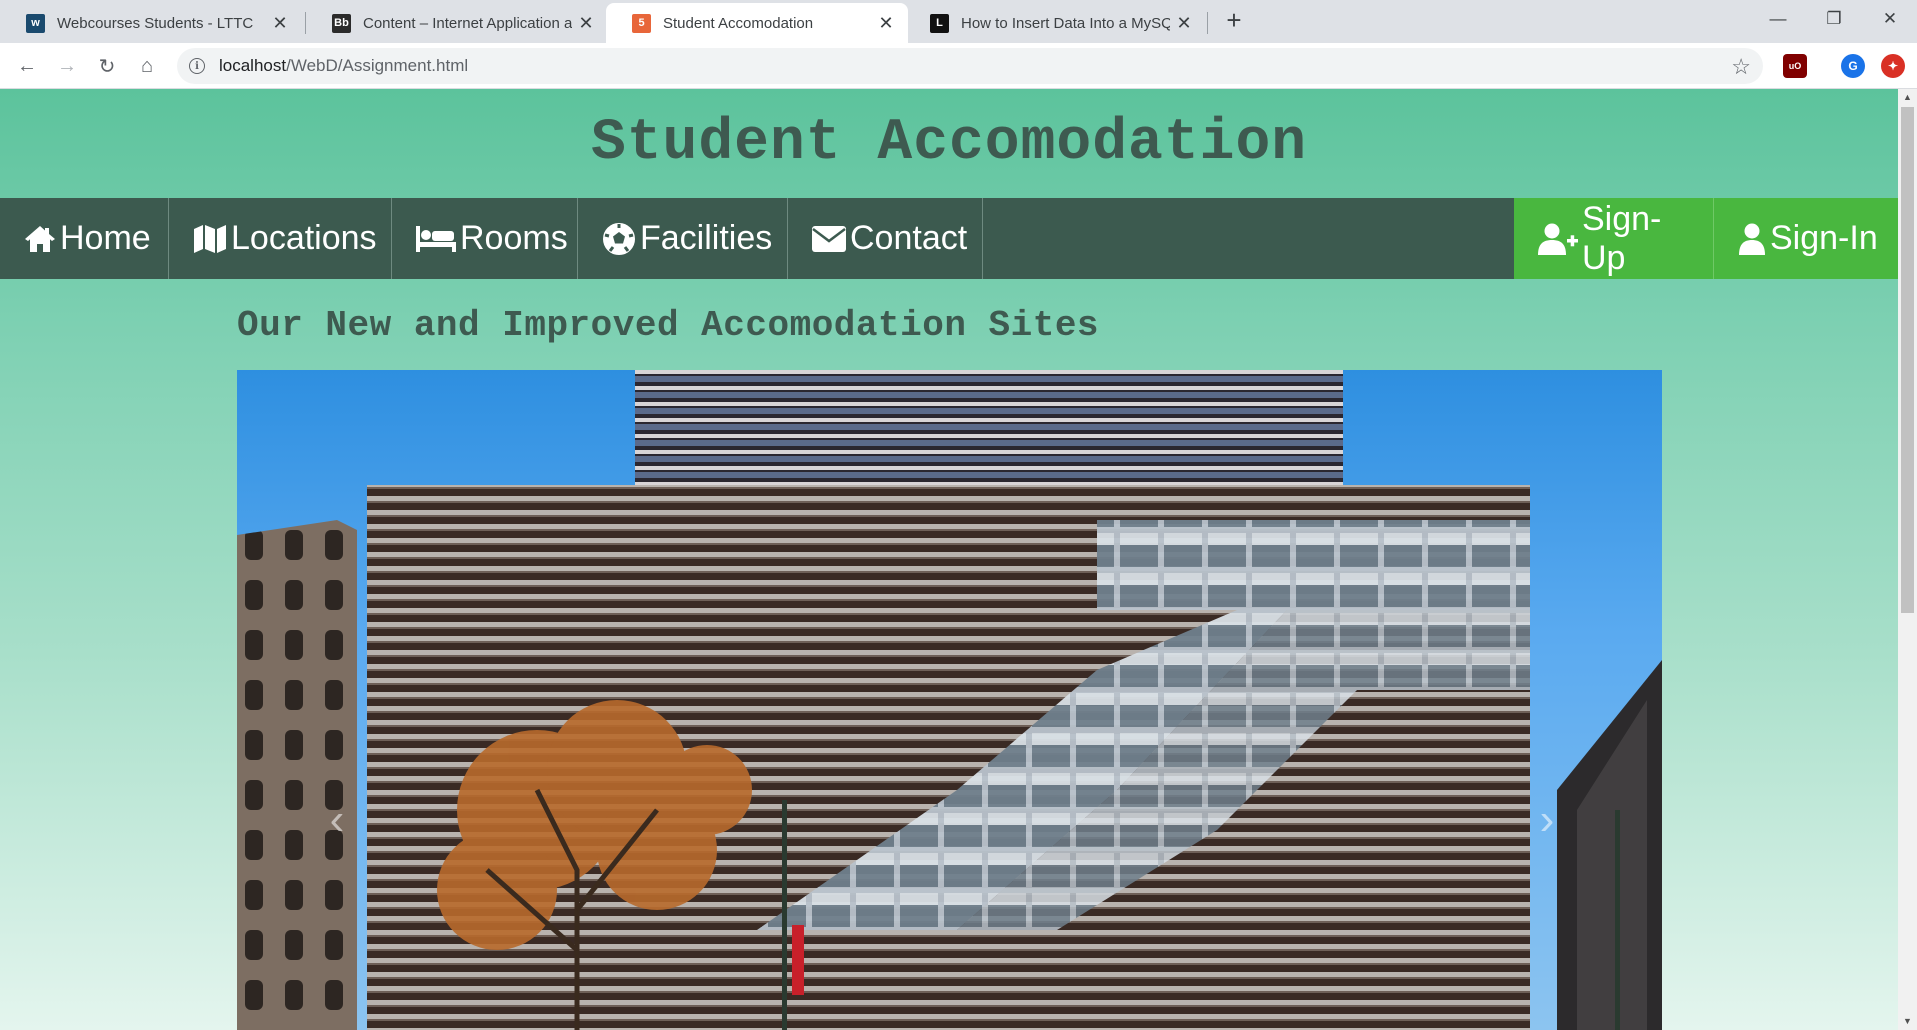 This screenshot has height=1030, width=1917. Describe the element at coordinates (35, 23) in the screenshot. I see `webcourses-icon: w` at that location.